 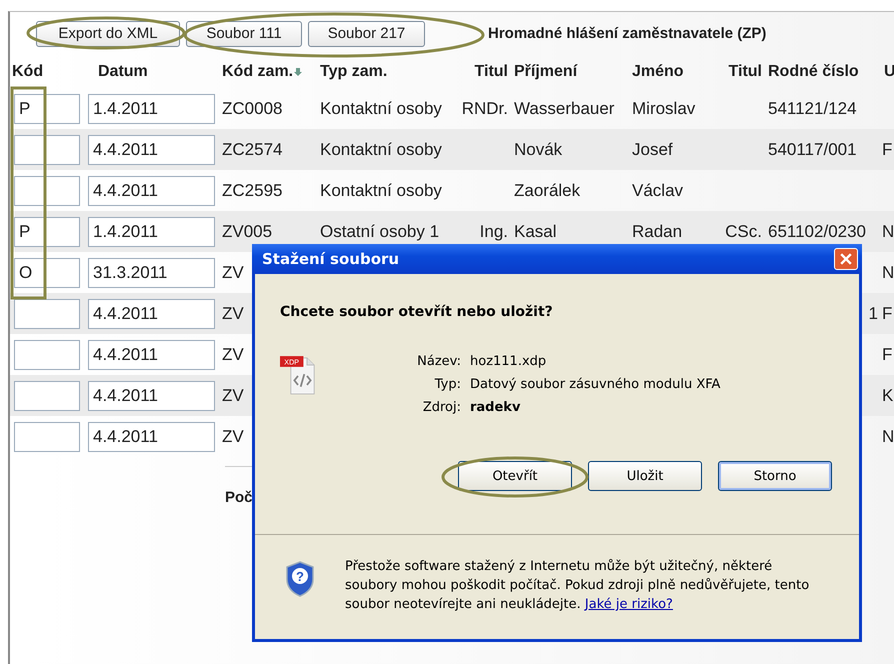 What do you see at coordinates (775, 476) in the screenshot?
I see `dialog-button: Storno` at bounding box center [775, 476].